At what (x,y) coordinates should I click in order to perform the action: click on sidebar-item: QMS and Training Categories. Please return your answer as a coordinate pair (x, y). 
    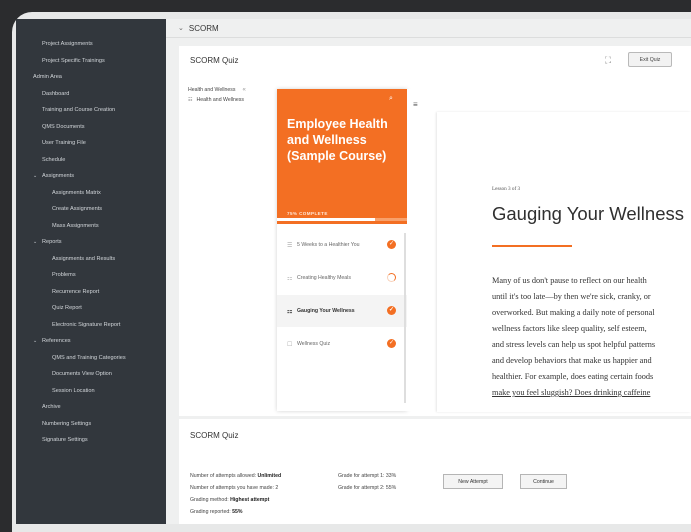
    Looking at the image, I should click on (91, 358).